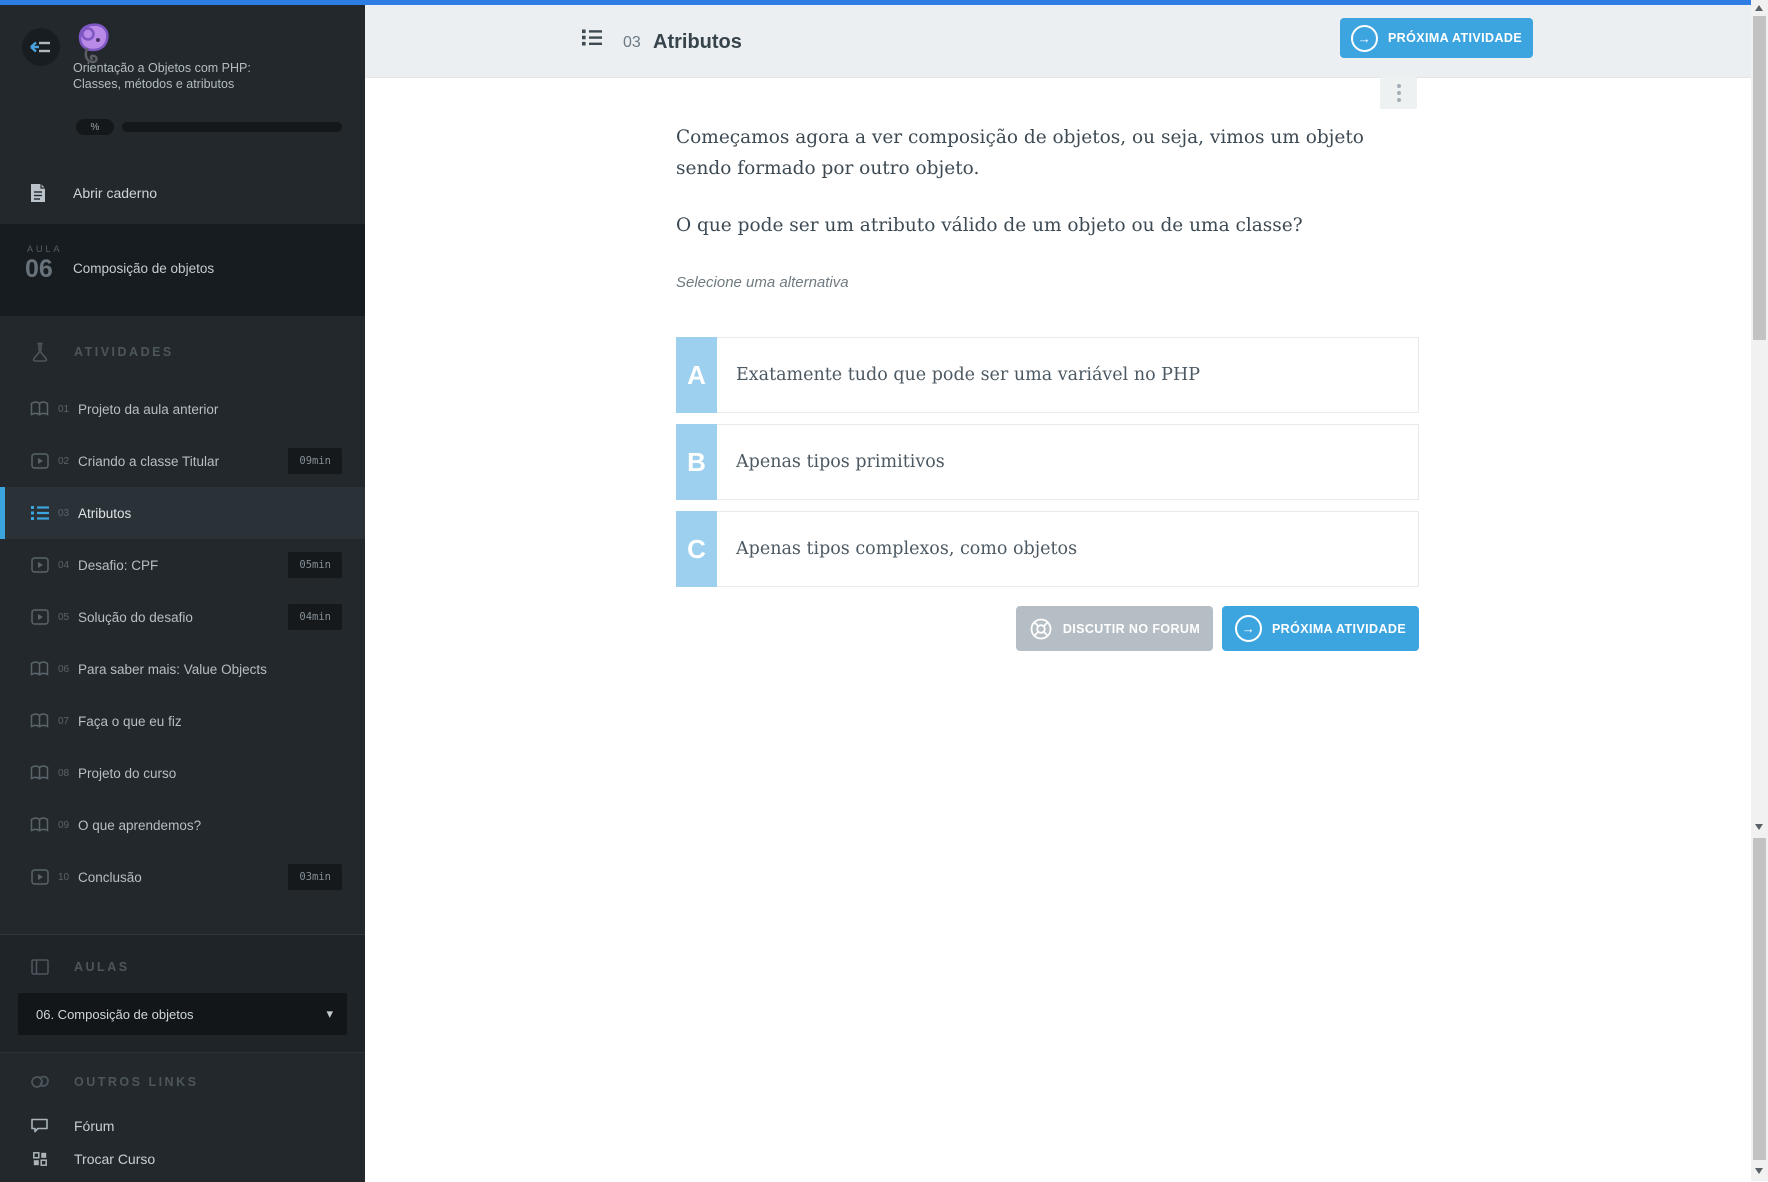  What do you see at coordinates (329, 1013) in the screenshot?
I see `chevron-down-icon: ▾` at bounding box center [329, 1013].